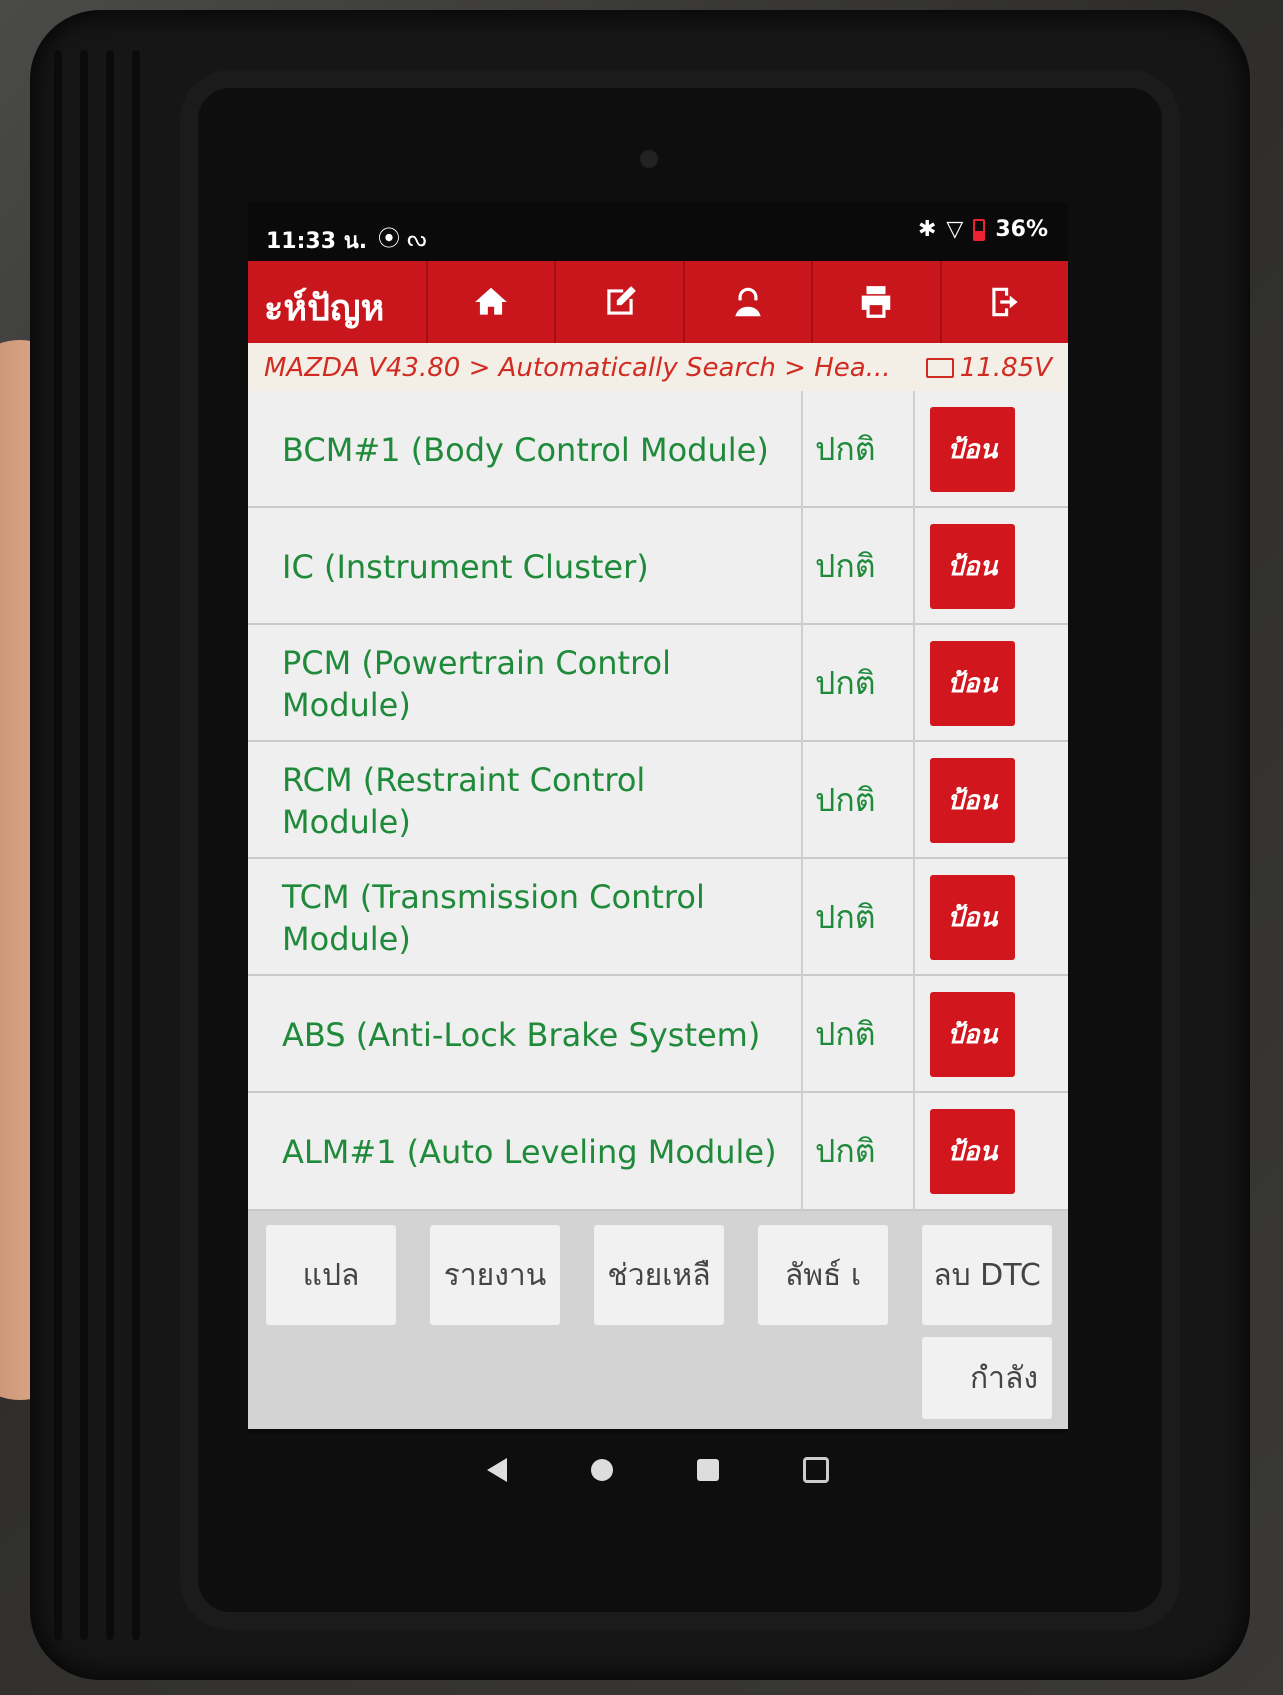  What do you see at coordinates (1005, 368) in the screenshot?
I see `voltage-value: 11.85V` at bounding box center [1005, 368].